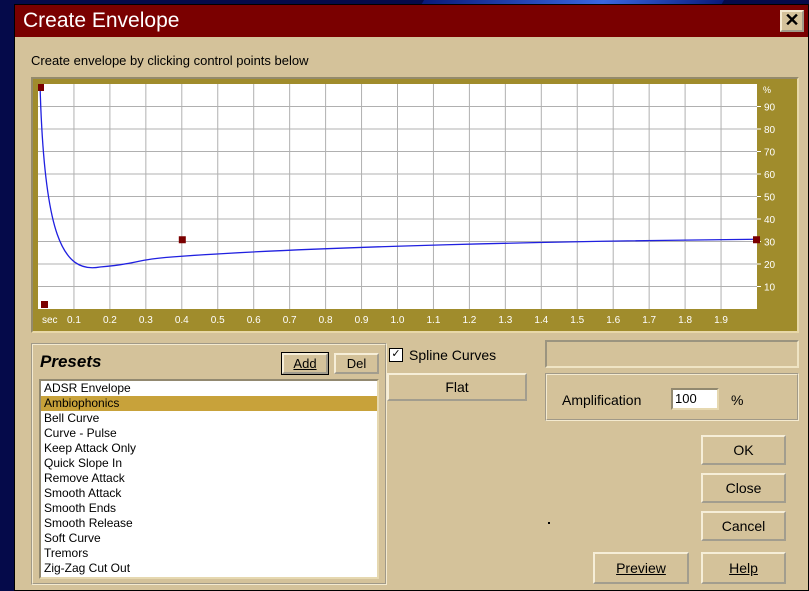  Describe the element at coordinates (411, 21) in the screenshot. I see `title-bar: Create Envelope ✕` at that location.